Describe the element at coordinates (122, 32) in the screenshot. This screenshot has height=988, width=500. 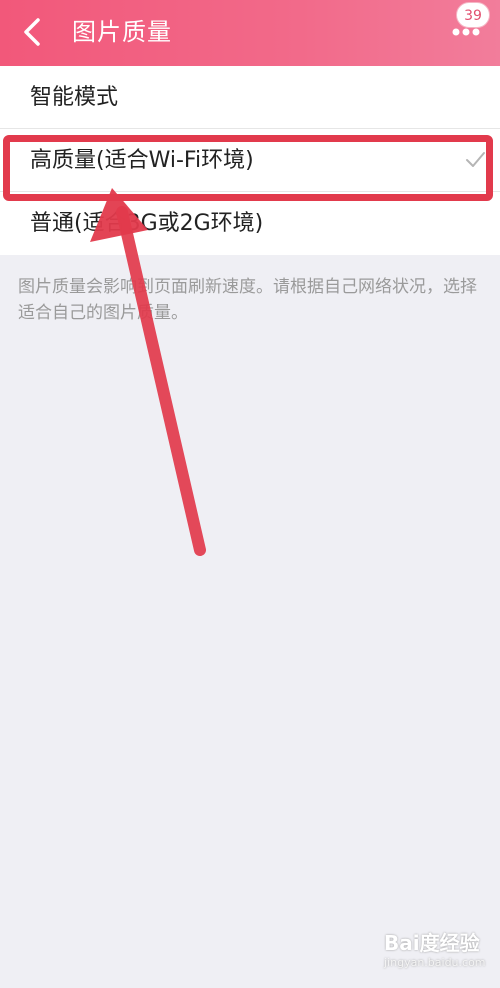
I see `page-title: 图片质量` at that location.